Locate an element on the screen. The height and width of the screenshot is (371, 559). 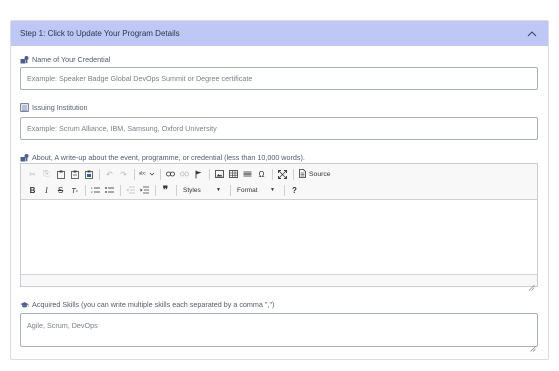
indent-icon is located at coordinates (144, 190).